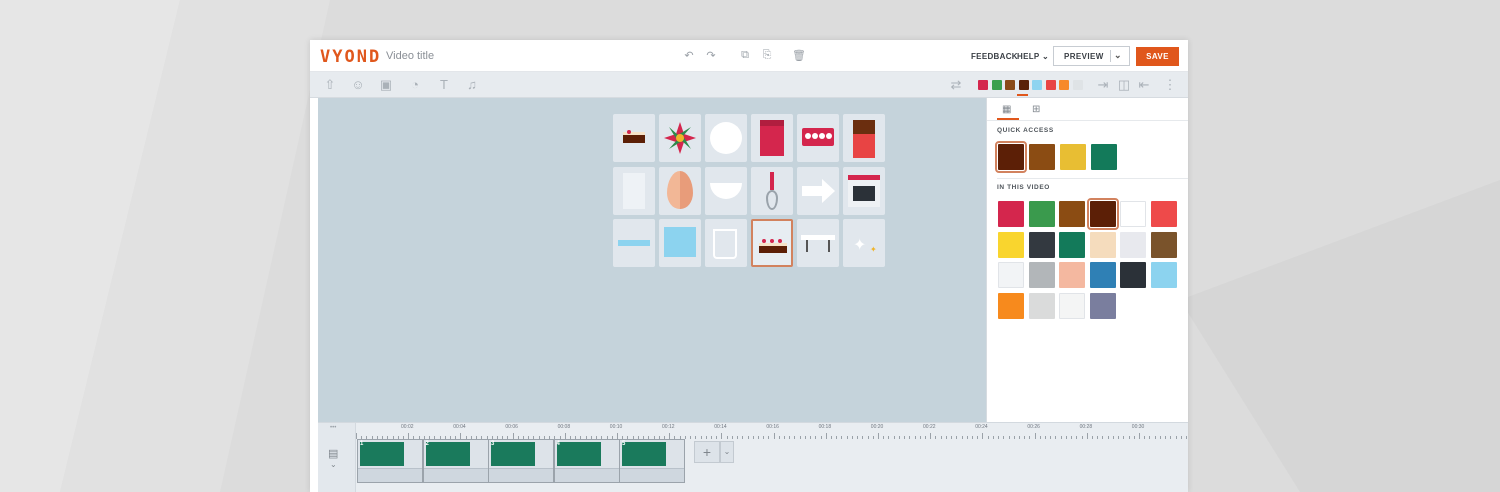  I want to click on chocolate-bar-asset, so click(864, 138).